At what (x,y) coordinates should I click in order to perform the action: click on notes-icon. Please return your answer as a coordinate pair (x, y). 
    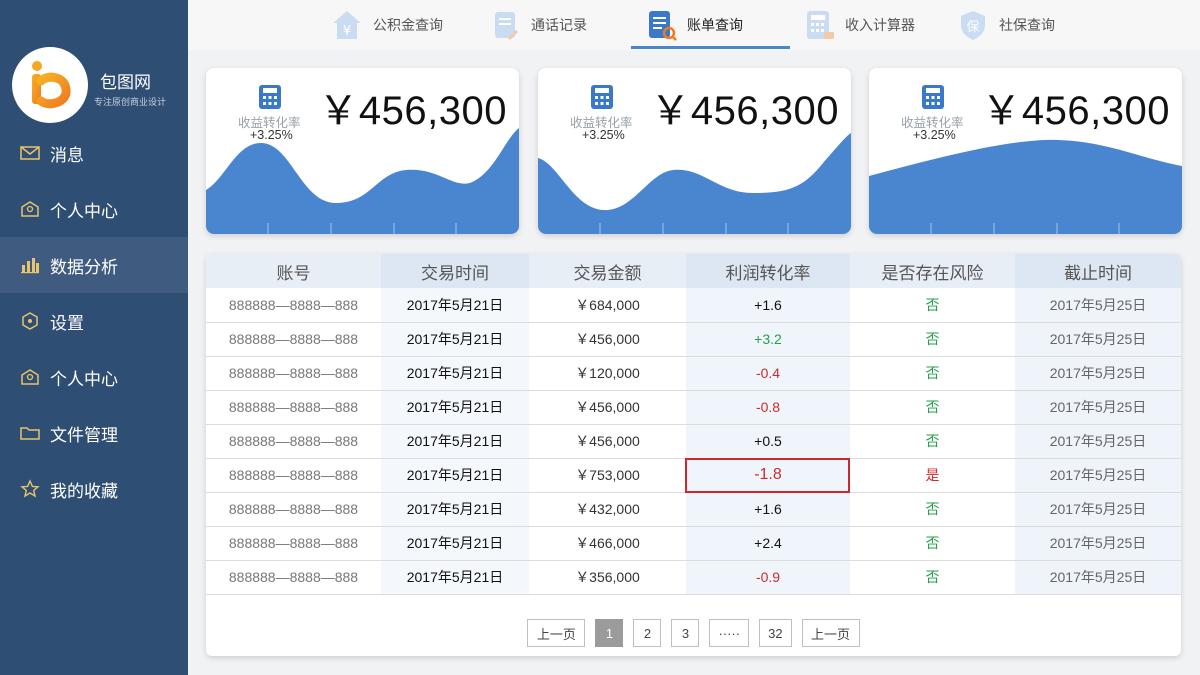
    Looking at the image, I should click on (505, 25).